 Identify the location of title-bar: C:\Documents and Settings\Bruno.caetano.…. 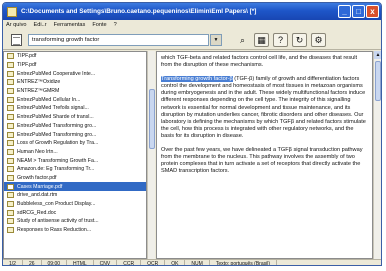
(192, 11).